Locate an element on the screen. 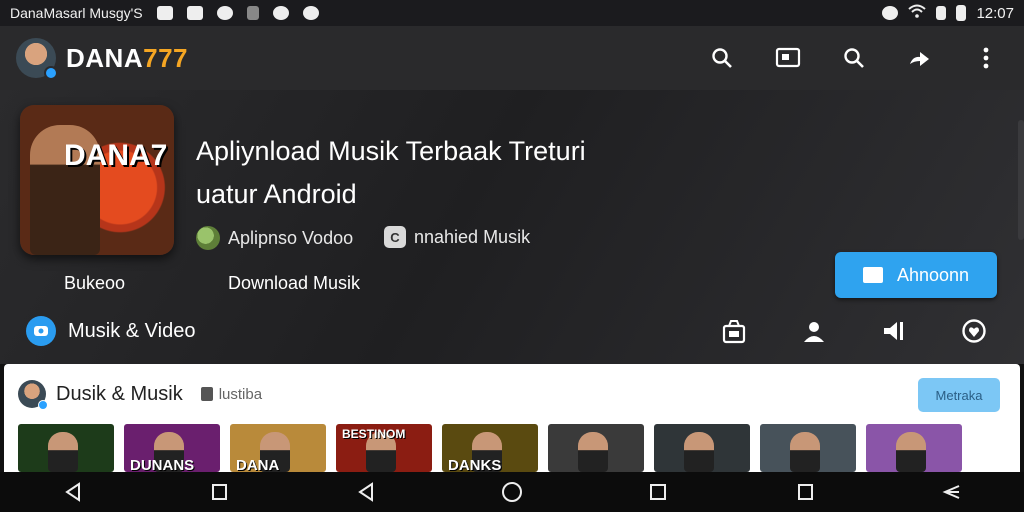 The image size is (1024, 512). video-category-icon is located at coordinates (41, 331).